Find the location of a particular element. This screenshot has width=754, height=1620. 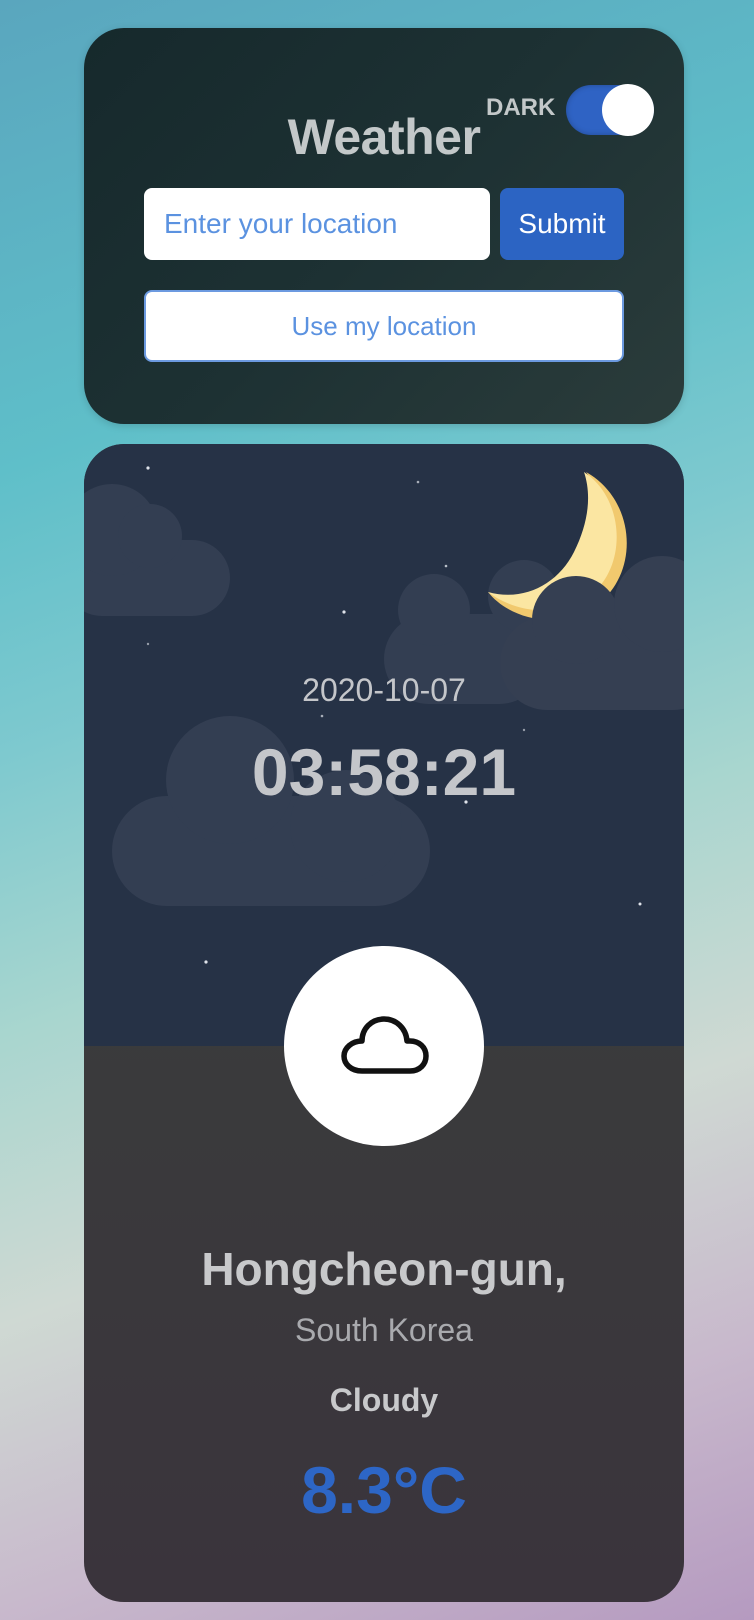

toggle-knob is located at coordinates (628, 110).